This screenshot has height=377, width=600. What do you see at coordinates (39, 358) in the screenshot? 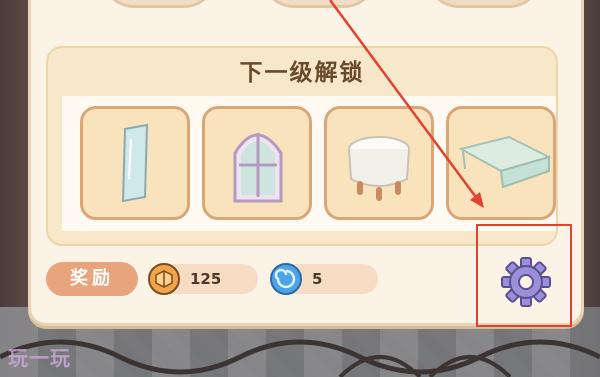
I see `watermark: 玩一玩` at bounding box center [39, 358].